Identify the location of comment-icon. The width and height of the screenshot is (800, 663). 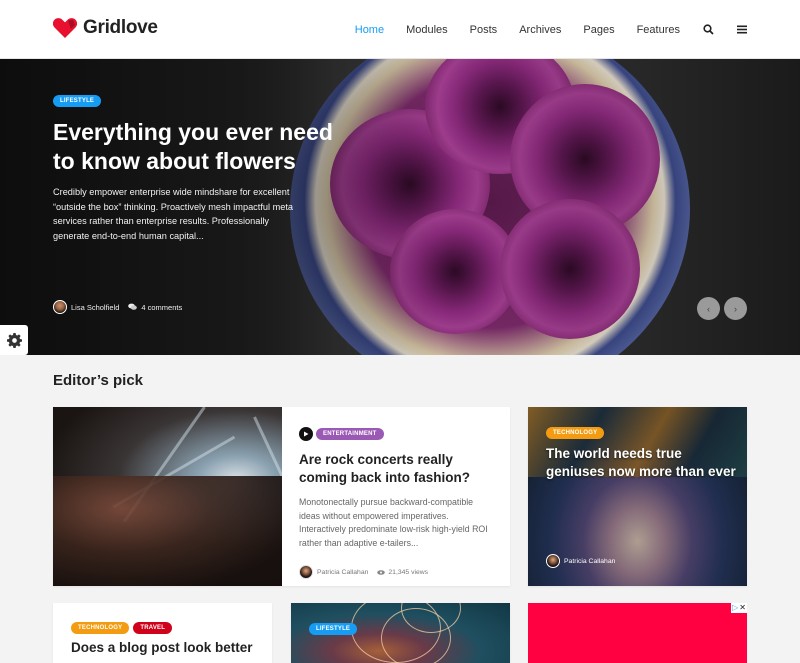
(133, 306).